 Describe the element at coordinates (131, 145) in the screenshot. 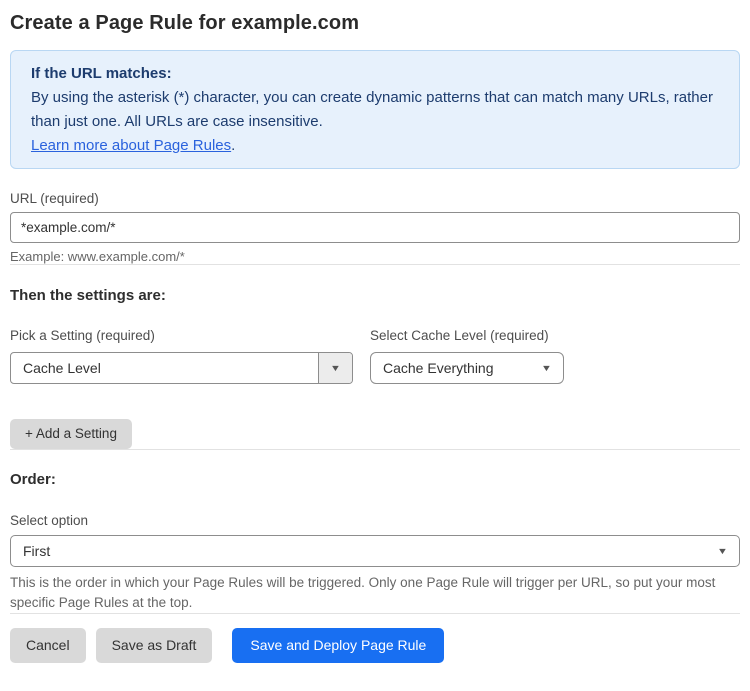

I see `learn-more-link: Learn more about Page Rules` at that location.